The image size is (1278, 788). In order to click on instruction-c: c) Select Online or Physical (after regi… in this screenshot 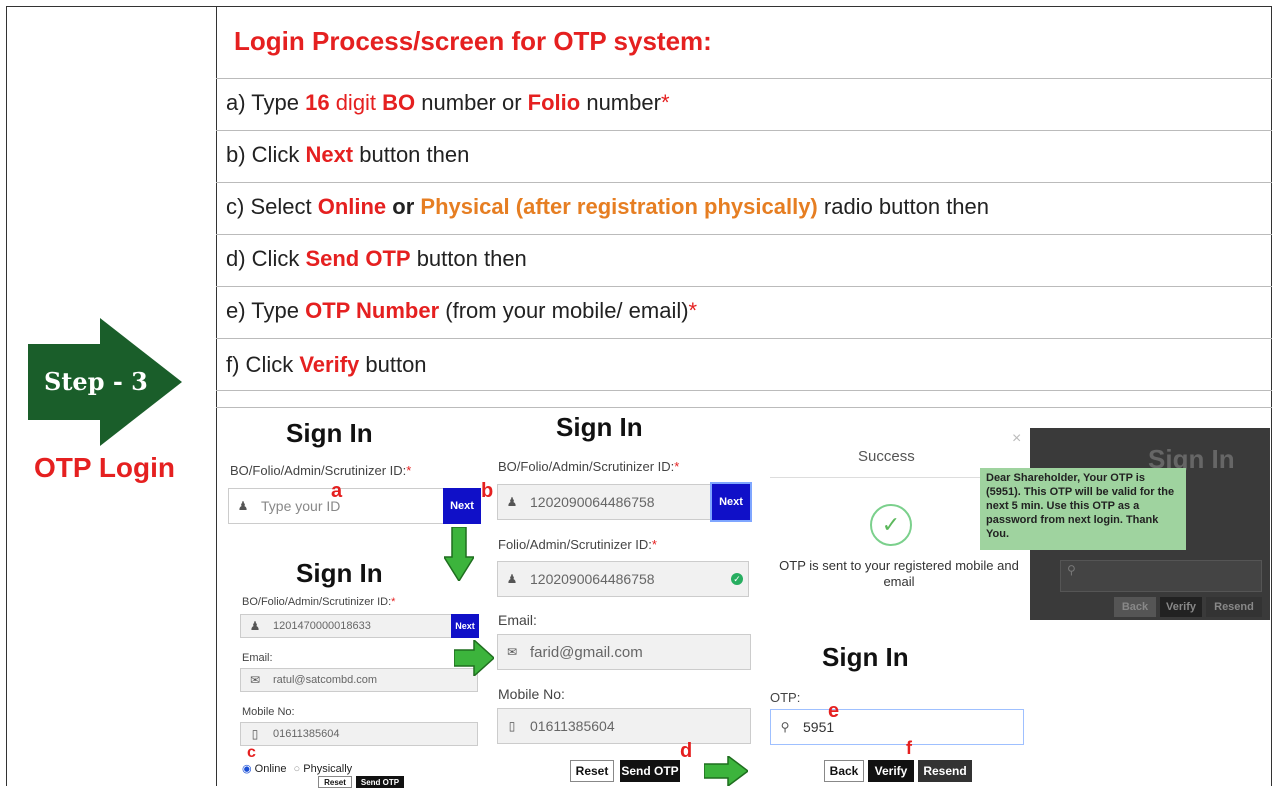, I will do `click(608, 206)`.